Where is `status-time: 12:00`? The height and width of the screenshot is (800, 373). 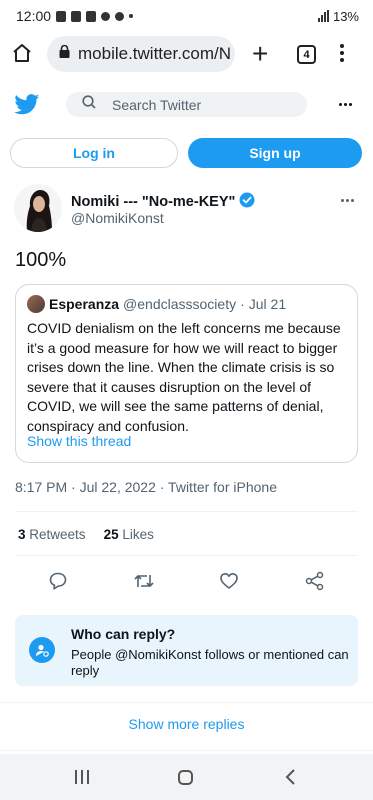 status-time: 12:00 is located at coordinates (34, 16).